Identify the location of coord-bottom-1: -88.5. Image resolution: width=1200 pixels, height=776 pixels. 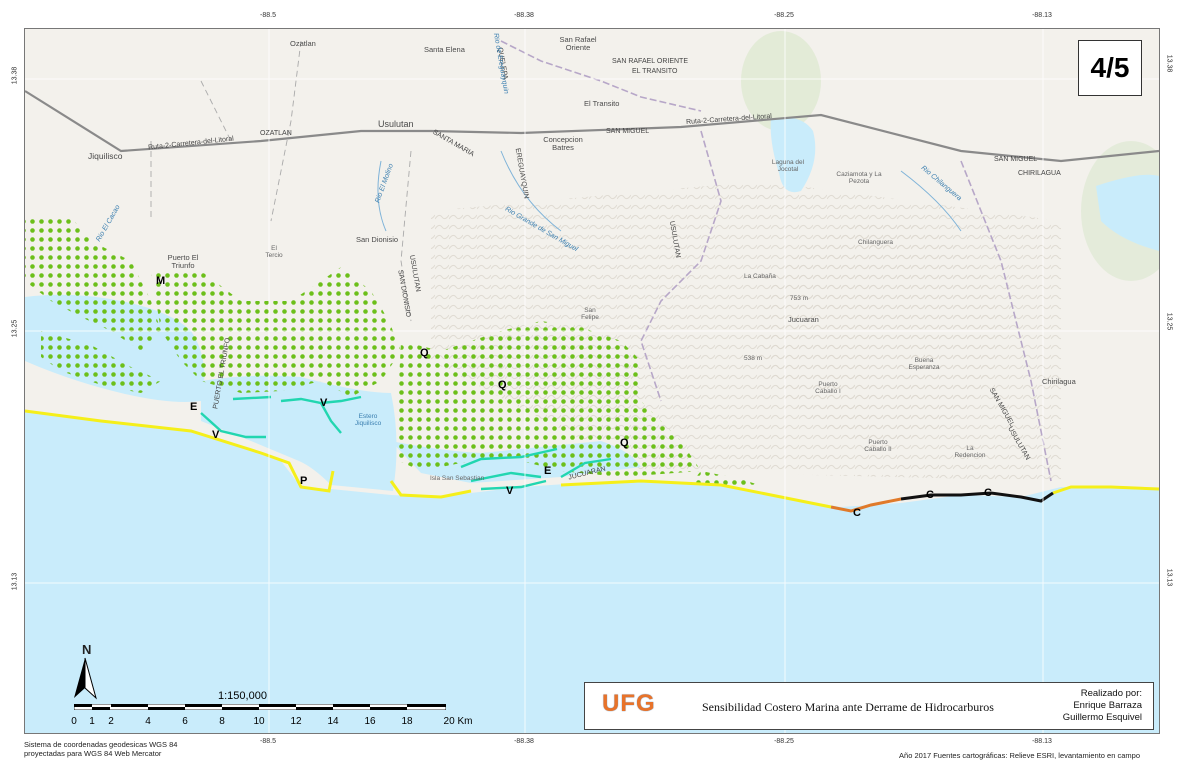
(268, 741).